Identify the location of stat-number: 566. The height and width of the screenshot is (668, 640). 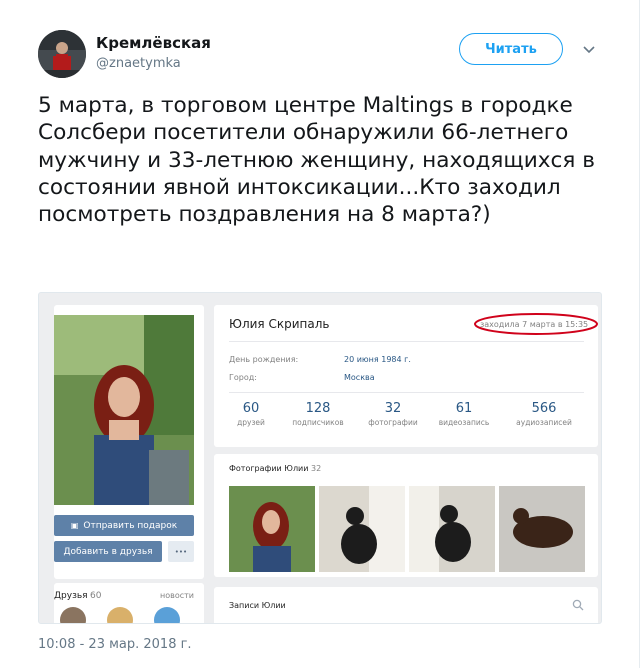
(544, 408).